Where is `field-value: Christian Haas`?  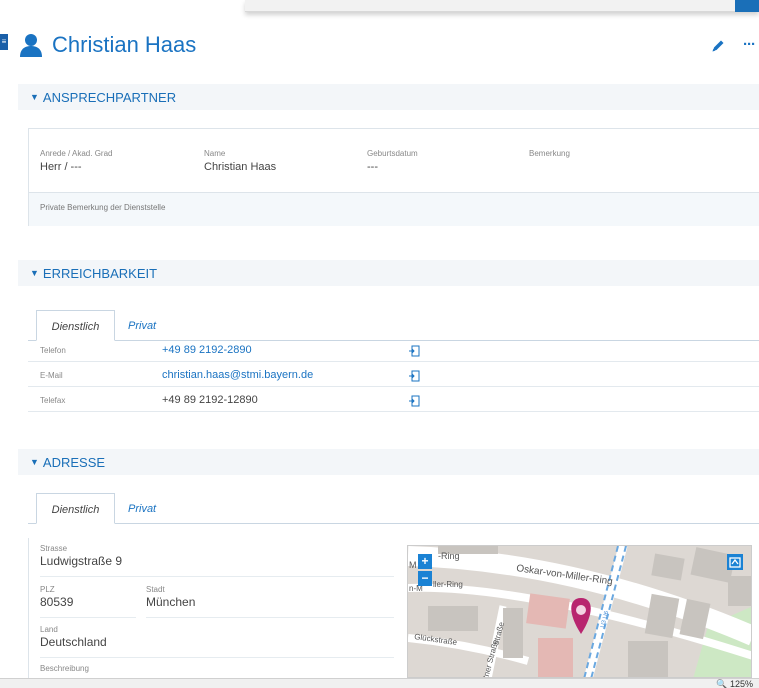
field-value: Christian Haas is located at coordinates (240, 167).